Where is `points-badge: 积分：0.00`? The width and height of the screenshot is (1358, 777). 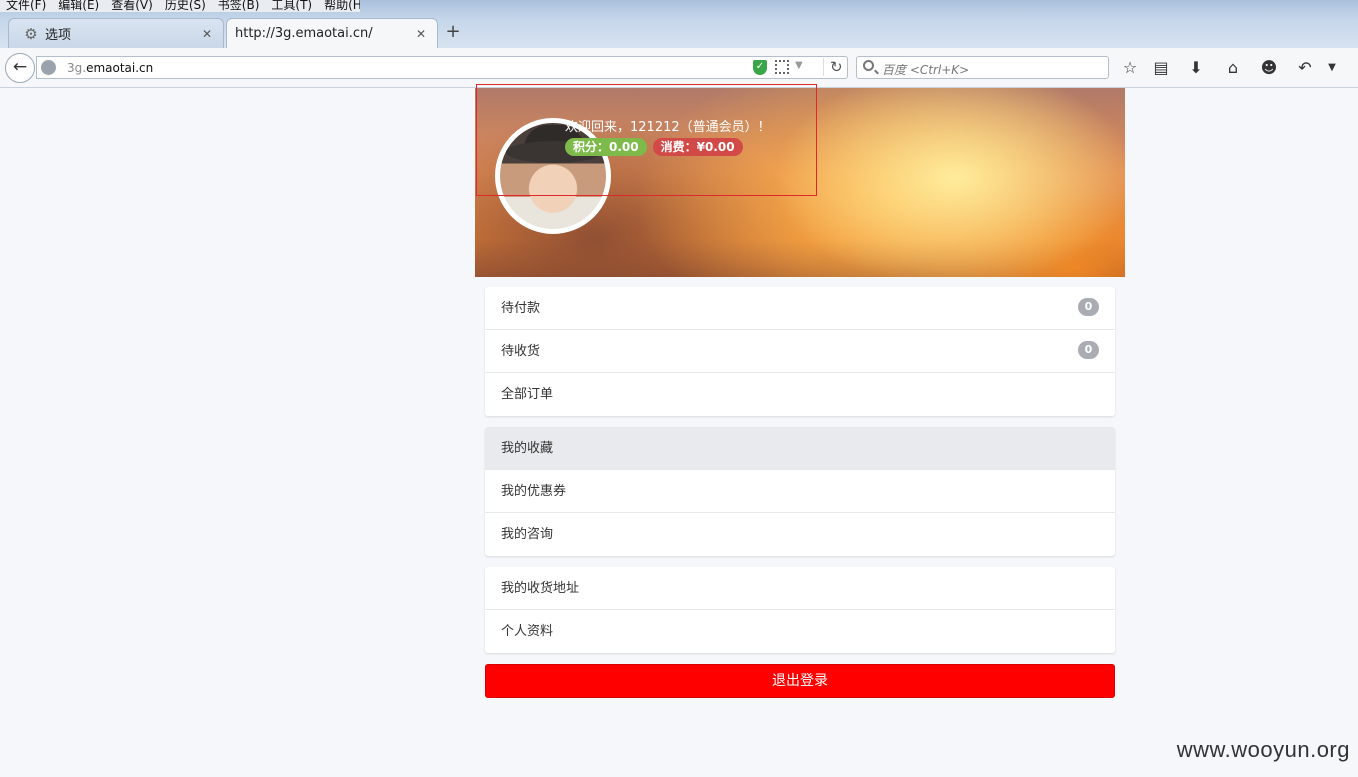
points-badge: 积分：0.00 is located at coordinates (606, 147).